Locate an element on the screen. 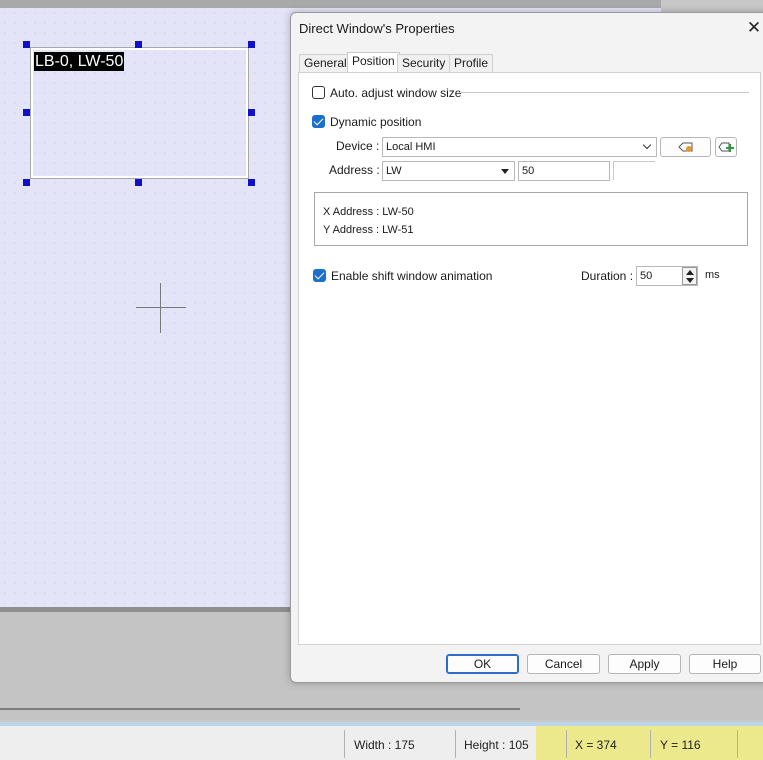 The height and width of the screenshot is (760, 763). device-select-value: Local HMI is located at coordinates (411, 147).